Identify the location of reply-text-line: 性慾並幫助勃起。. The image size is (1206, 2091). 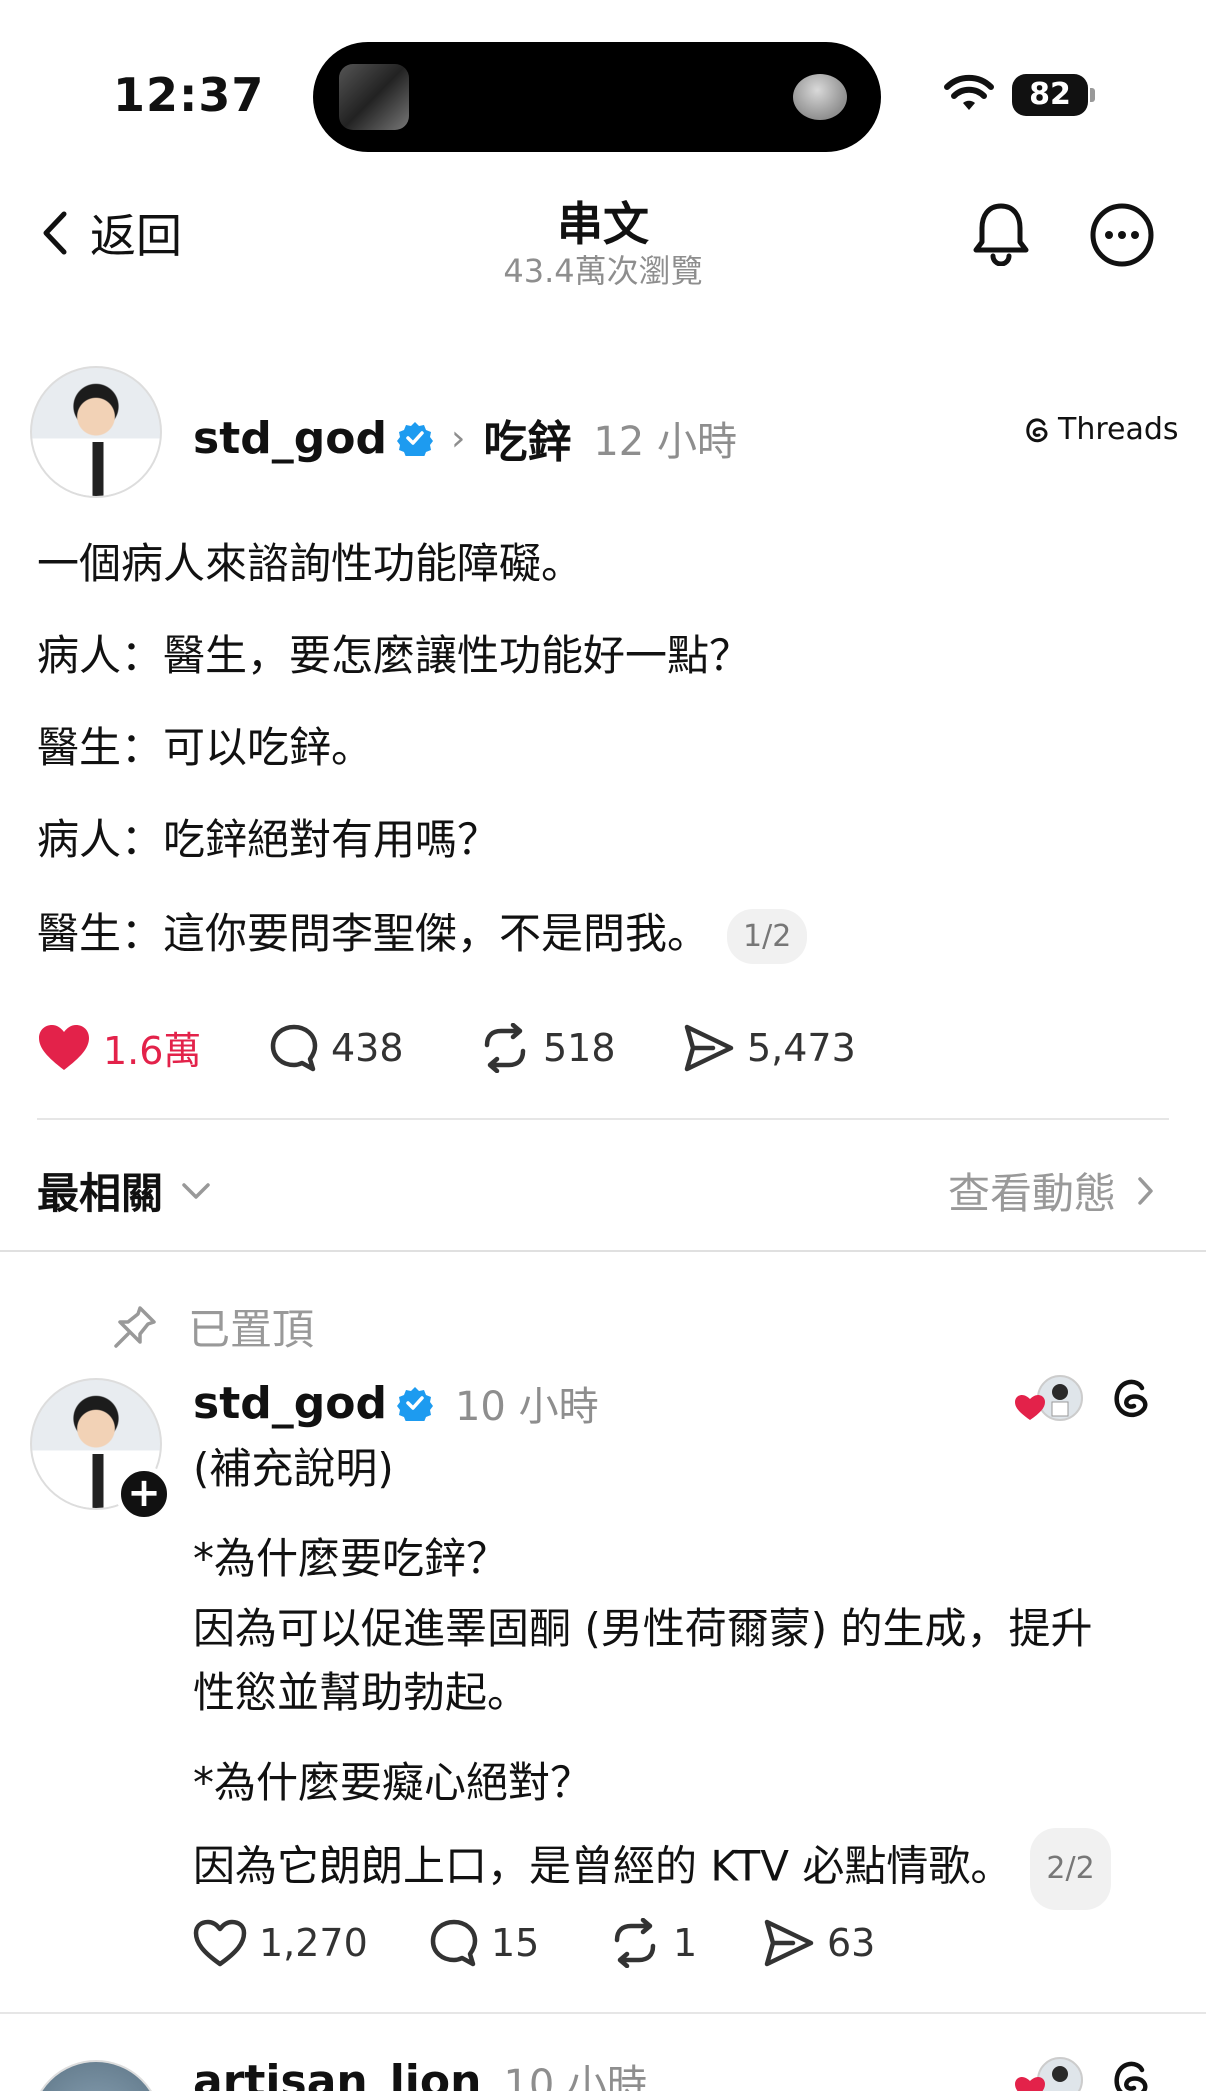
(361, 1692).